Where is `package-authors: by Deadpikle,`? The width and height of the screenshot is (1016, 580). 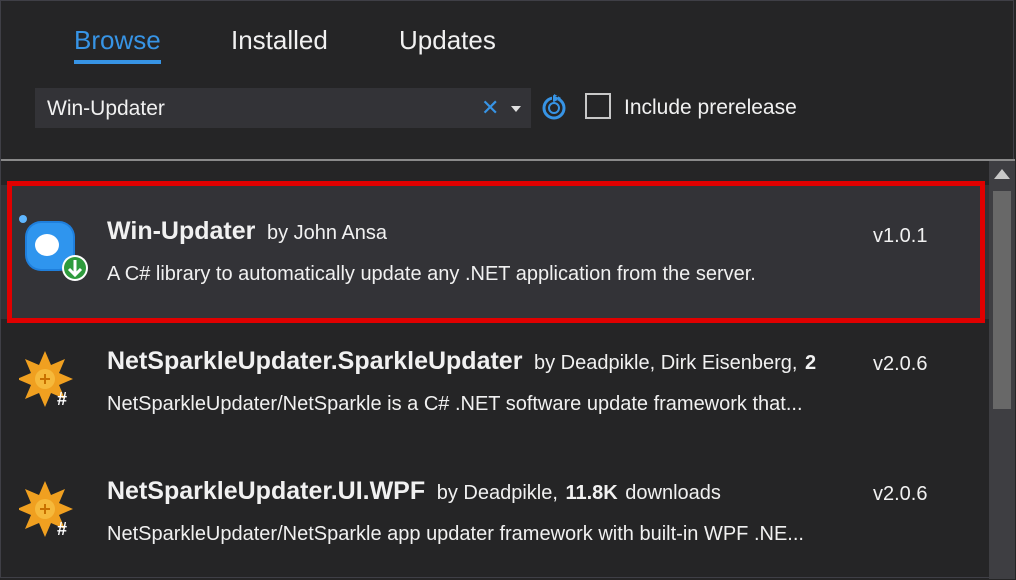 package-authors: by Deadpikle, is located at coordinates (497, 493).